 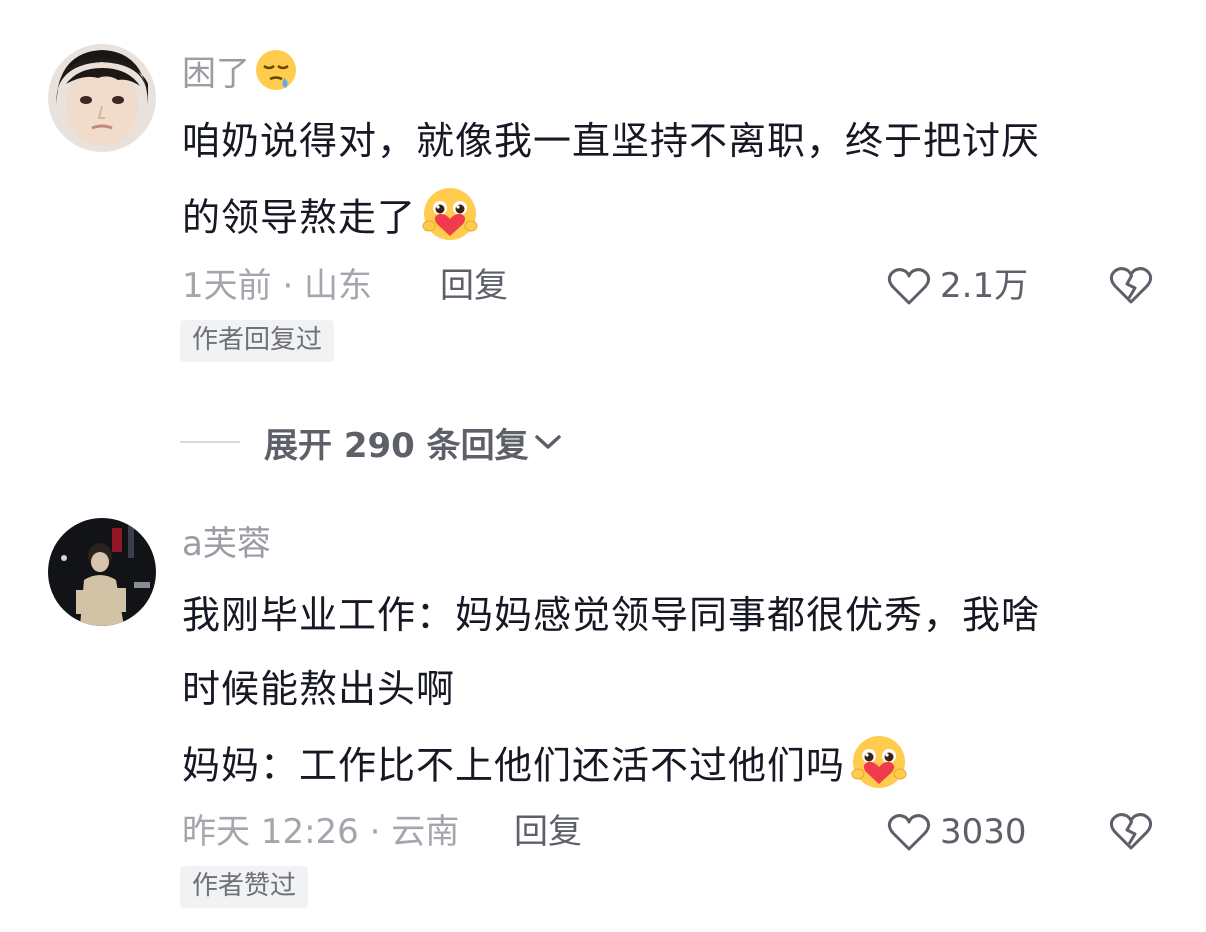 I want to click on sleepy-face-emoji-icon, so click(x=276, y=75).